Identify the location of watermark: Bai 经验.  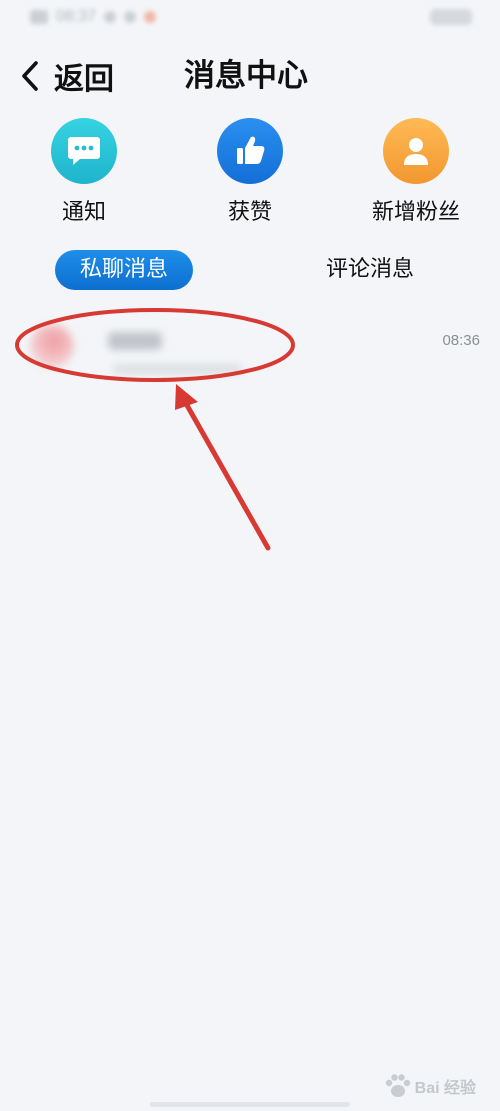
(428, 1086).